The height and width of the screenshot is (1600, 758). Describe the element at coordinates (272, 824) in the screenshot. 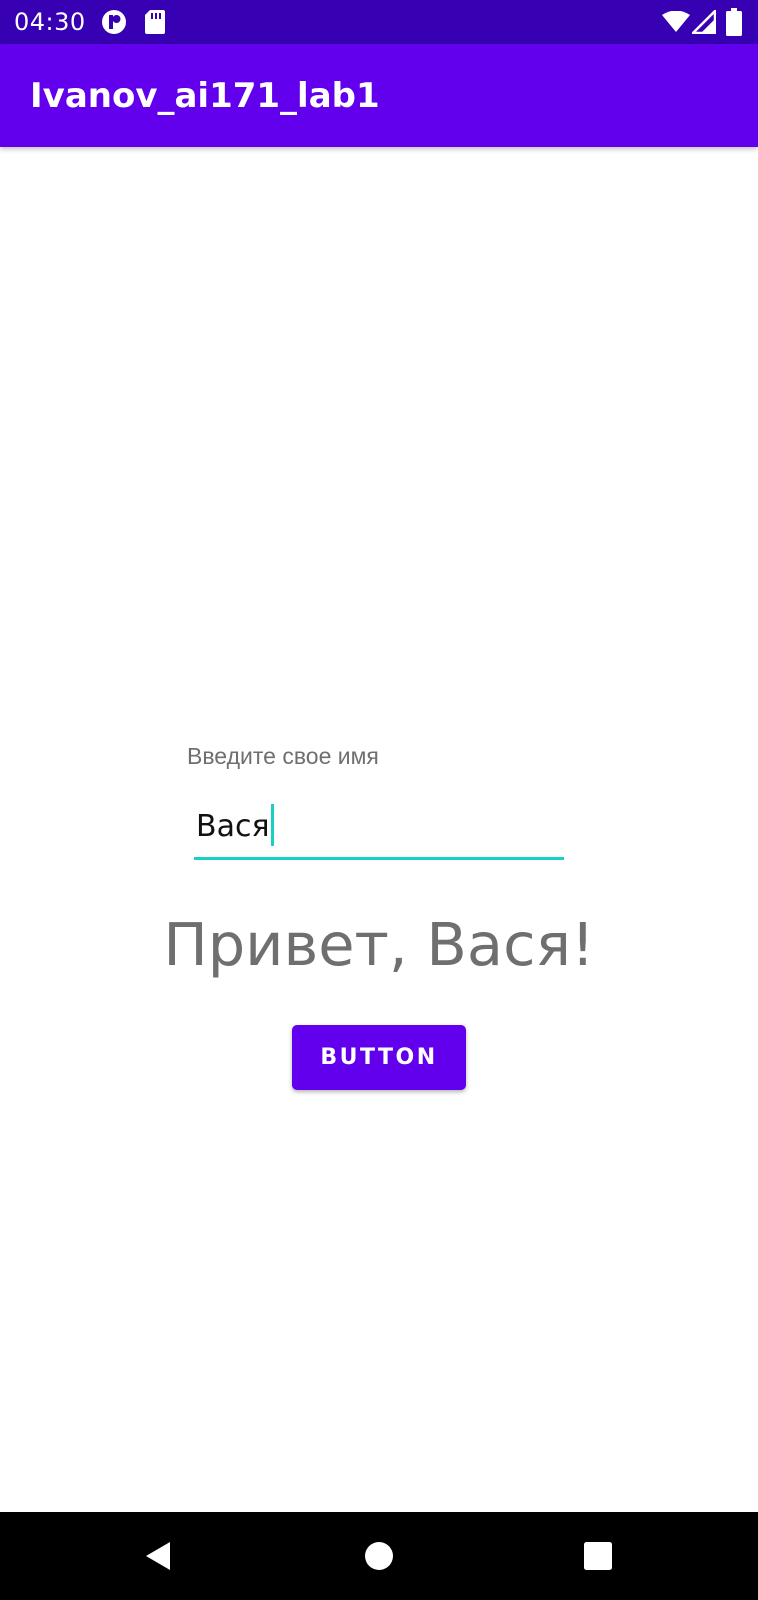

I see `text-cursor` at that location.